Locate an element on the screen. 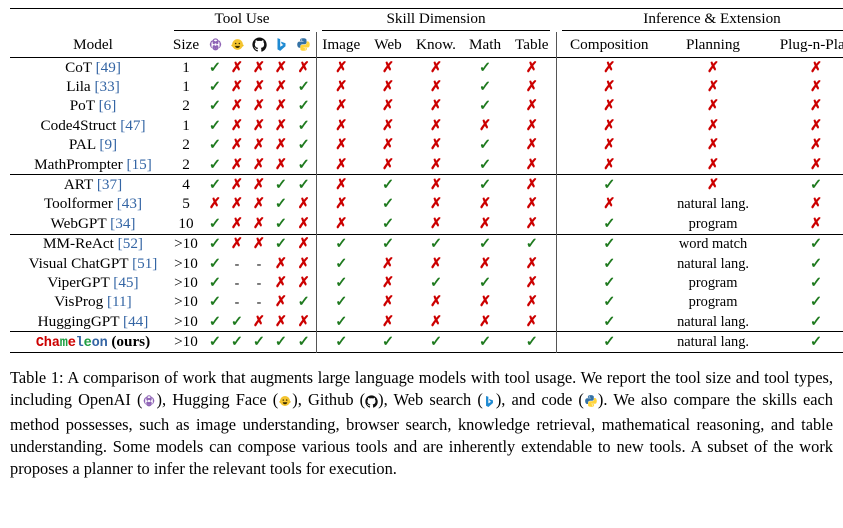  planning-cell: natural lang. is located at coordinates (713, 342).